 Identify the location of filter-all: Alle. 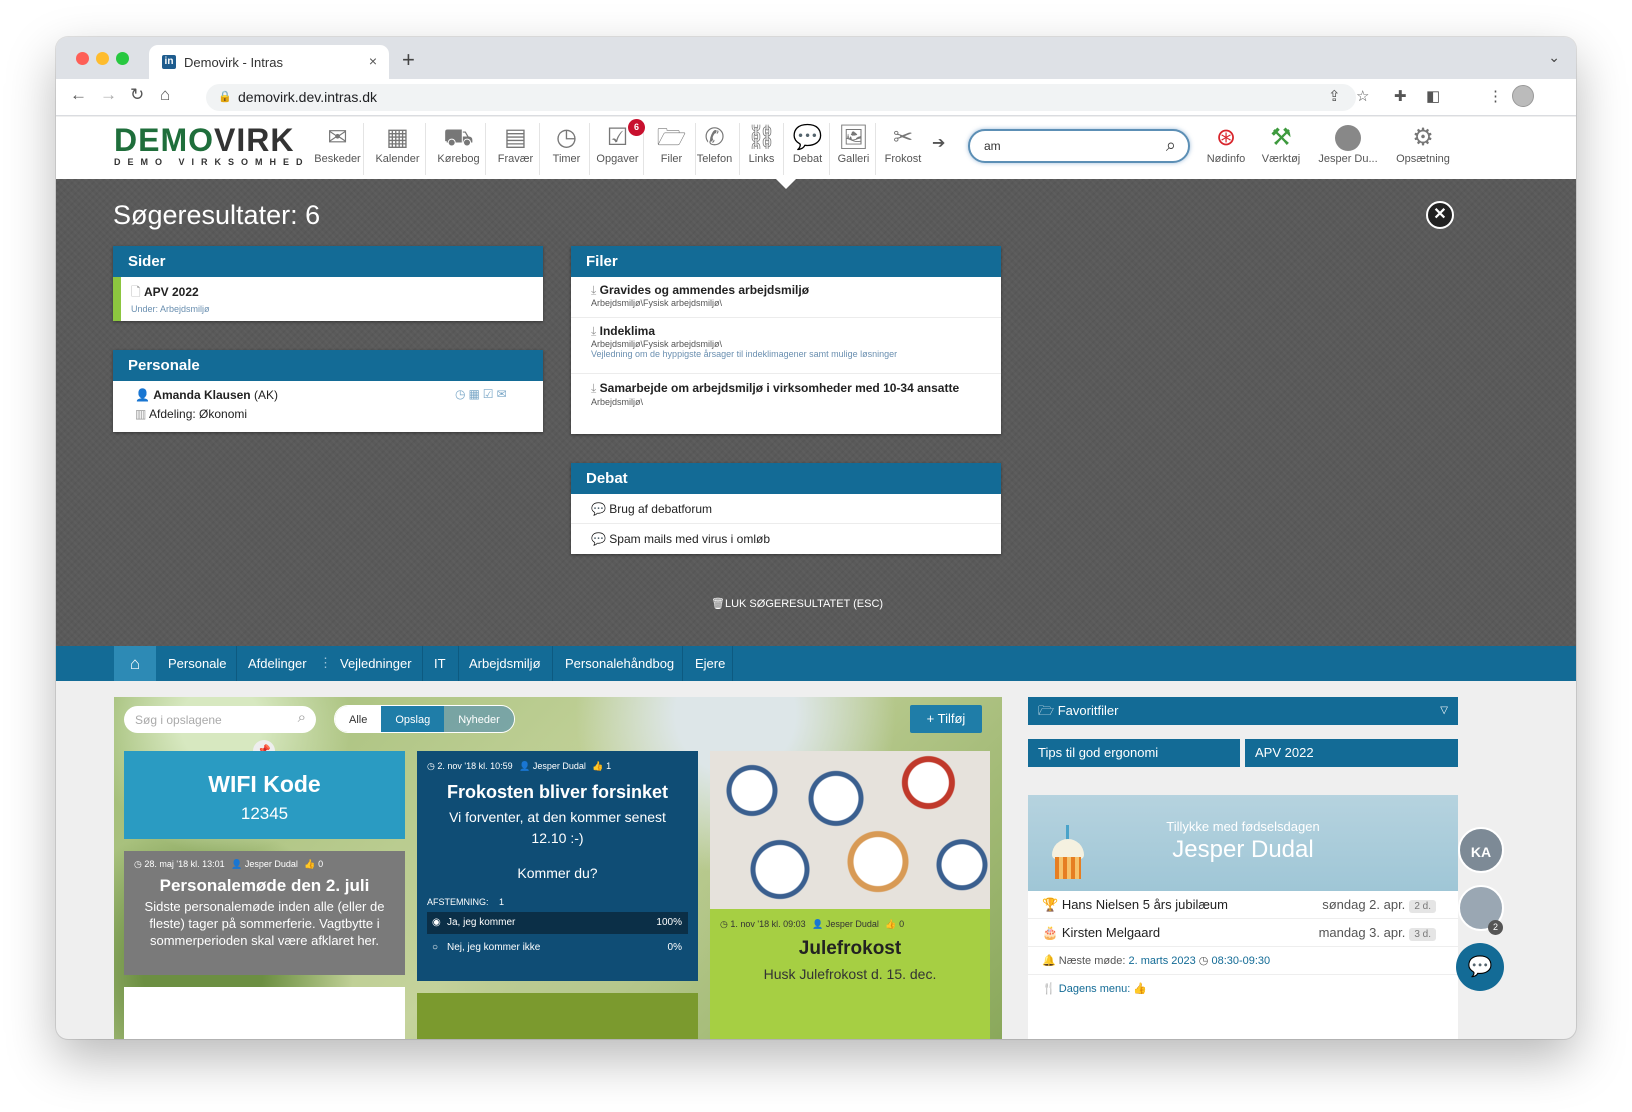
(358, 719).